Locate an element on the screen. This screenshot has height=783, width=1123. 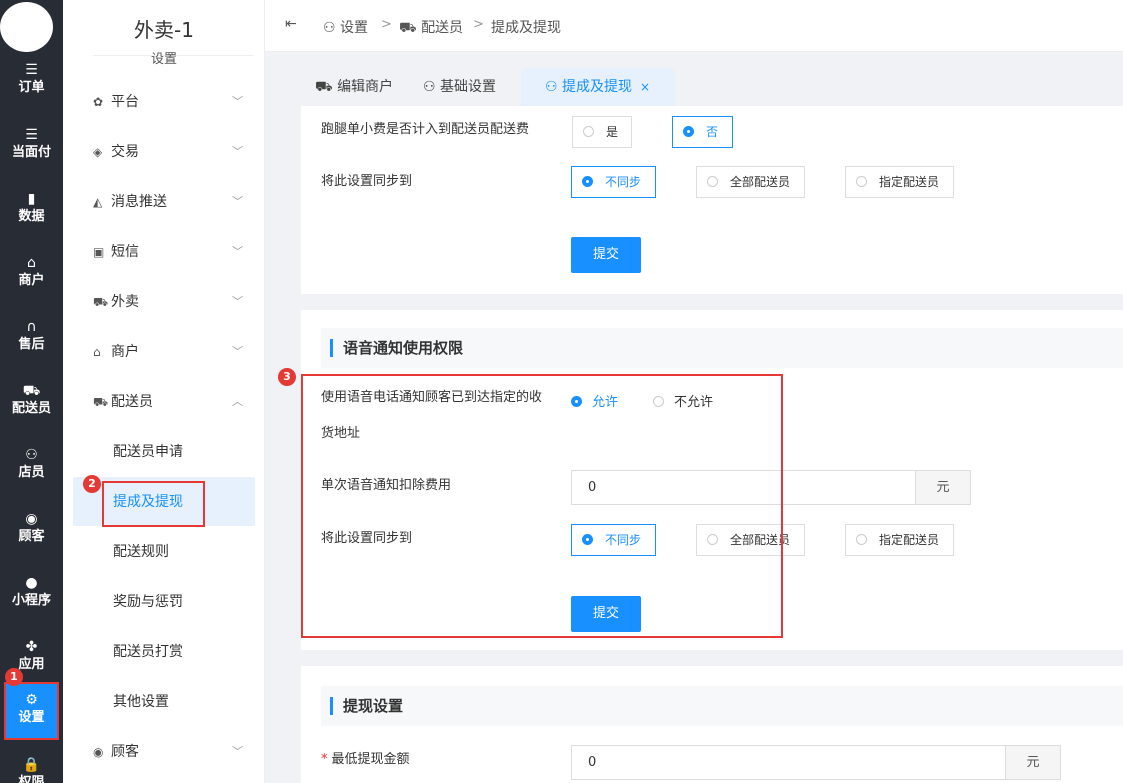
sidebar-section-label: 设置 is located at coordinates (163, 59).